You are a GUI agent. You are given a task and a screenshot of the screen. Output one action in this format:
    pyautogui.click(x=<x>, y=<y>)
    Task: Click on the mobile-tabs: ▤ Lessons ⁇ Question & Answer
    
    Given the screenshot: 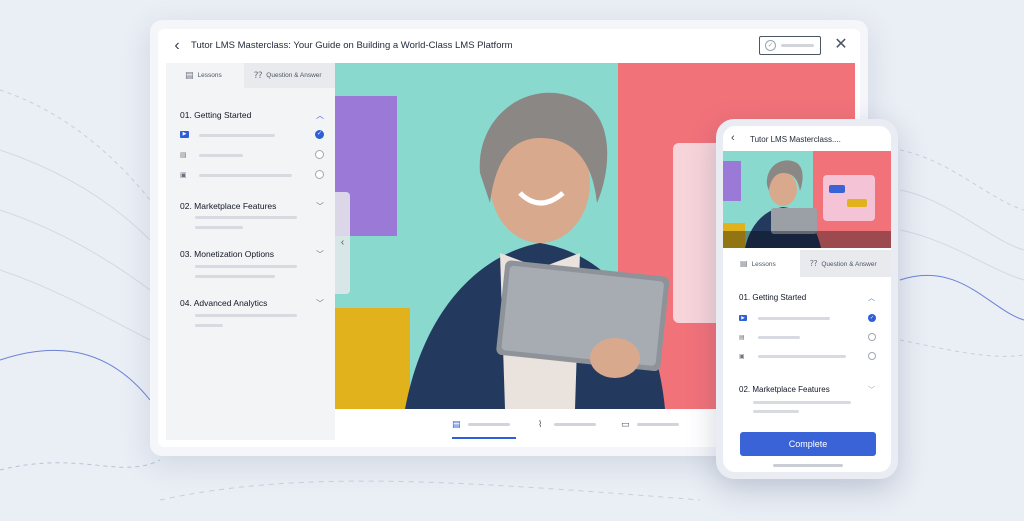 What is the action you would take?
    pyautogui.click(x=807, y=263)
    